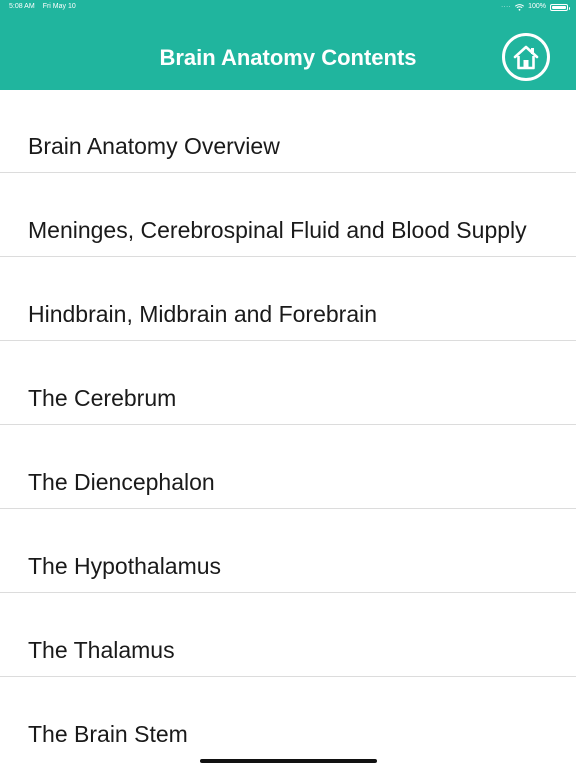  I want to click on home-icon, so click(526, 57).